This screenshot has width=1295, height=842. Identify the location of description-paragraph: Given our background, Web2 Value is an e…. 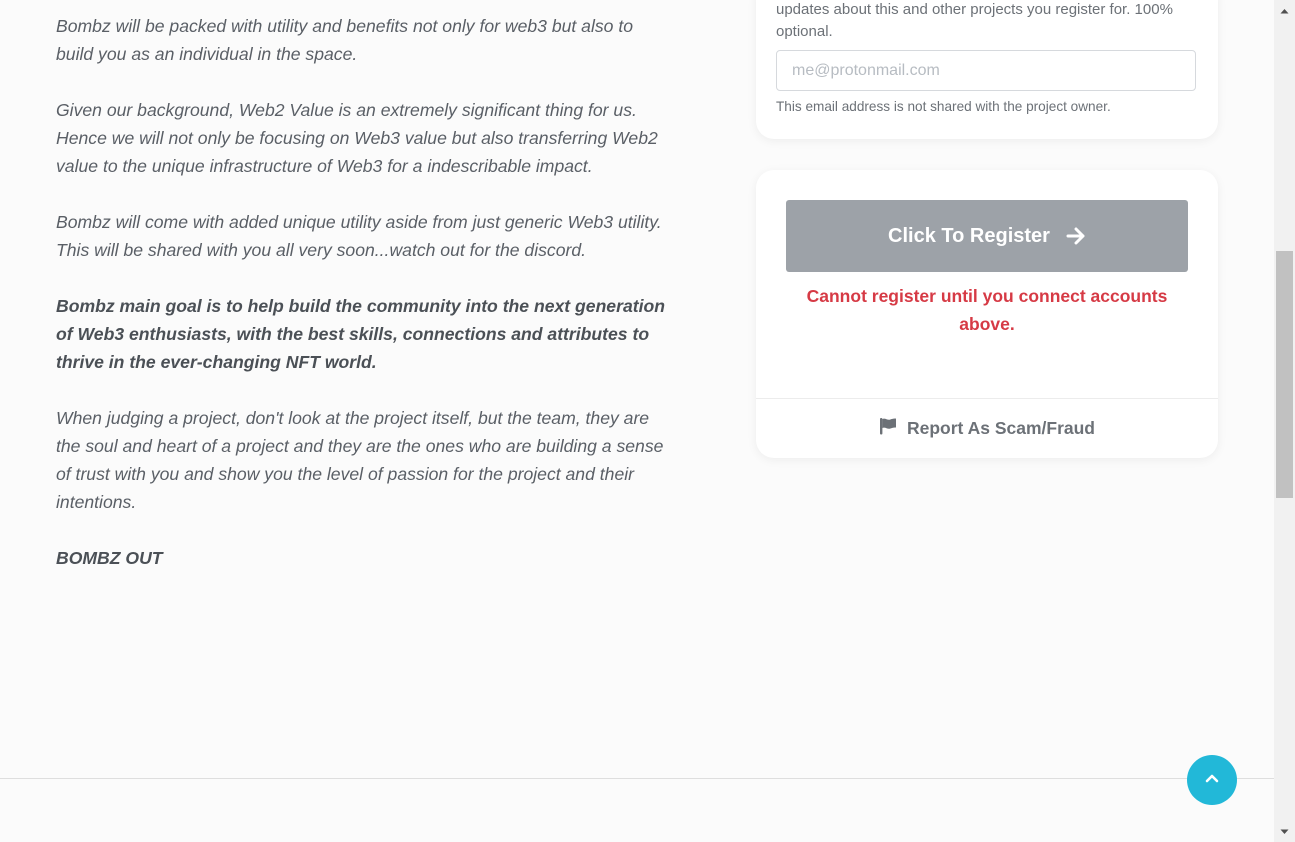
(357, 138).